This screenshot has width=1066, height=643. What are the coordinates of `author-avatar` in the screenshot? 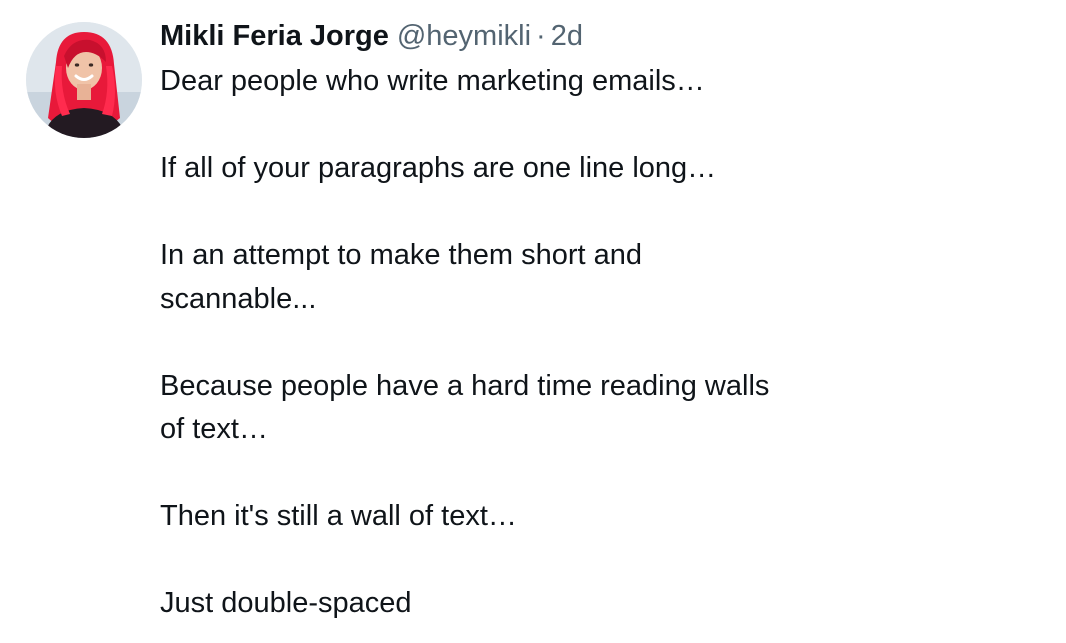 It's located at (84, 80).